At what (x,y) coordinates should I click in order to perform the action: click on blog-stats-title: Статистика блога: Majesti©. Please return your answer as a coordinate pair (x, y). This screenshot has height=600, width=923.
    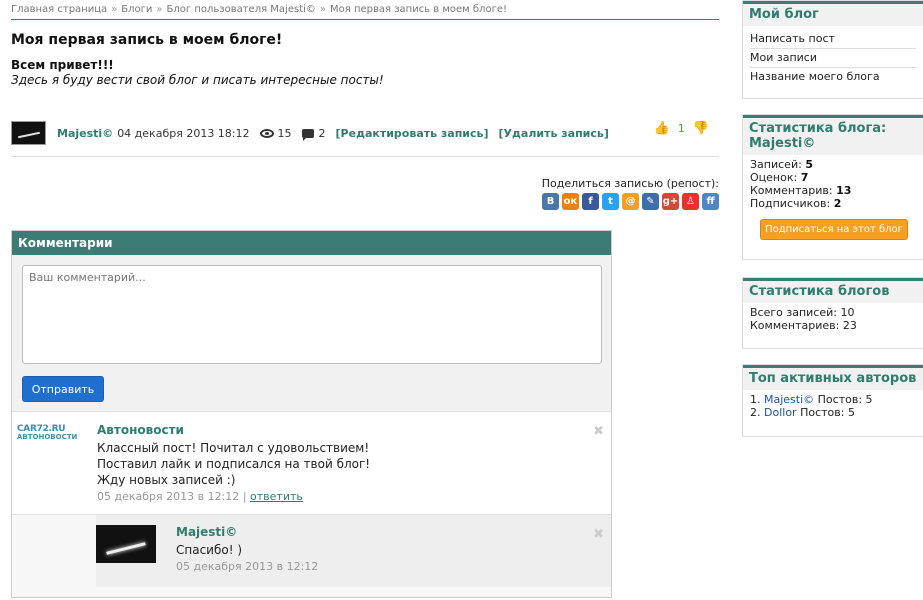
    Looking at the image, I should click on (833, 135).